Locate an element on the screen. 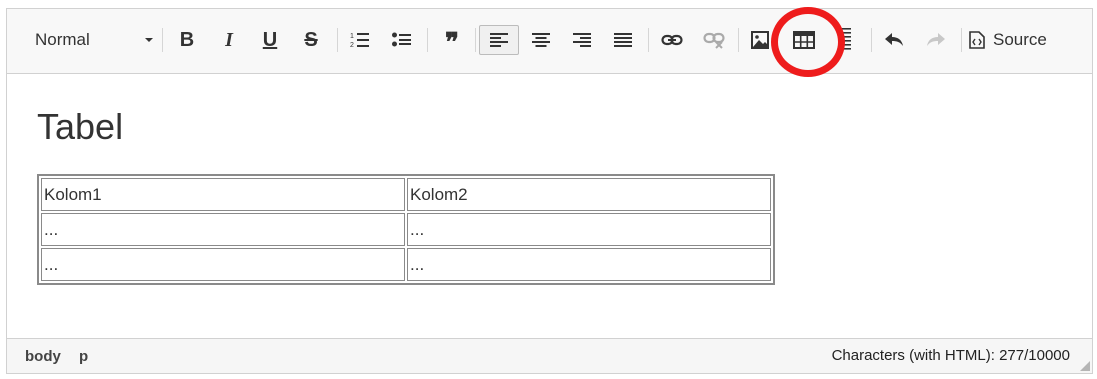 The width and height of the screenshot is (1097, 379). character-counter: Characters (with HTML): 277/10000 is located at coordinates (950, 355).